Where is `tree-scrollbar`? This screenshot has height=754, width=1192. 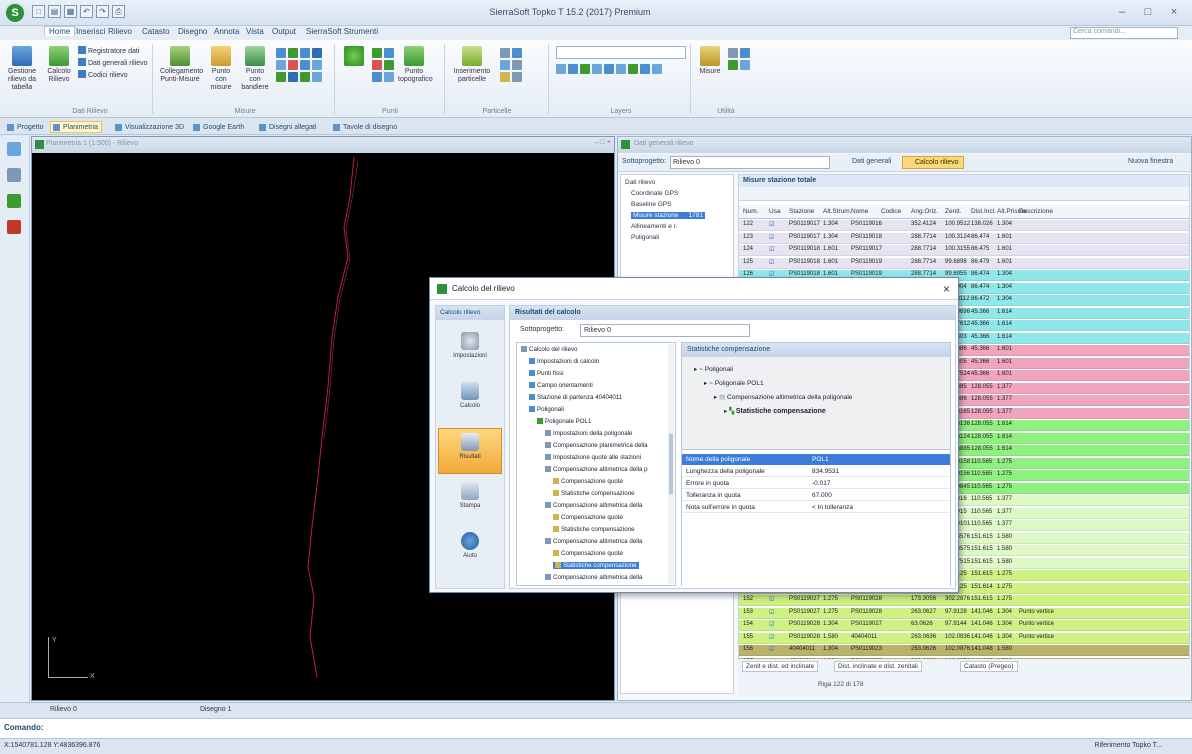 tree-scrollbar is located at coordinates (671, 464).